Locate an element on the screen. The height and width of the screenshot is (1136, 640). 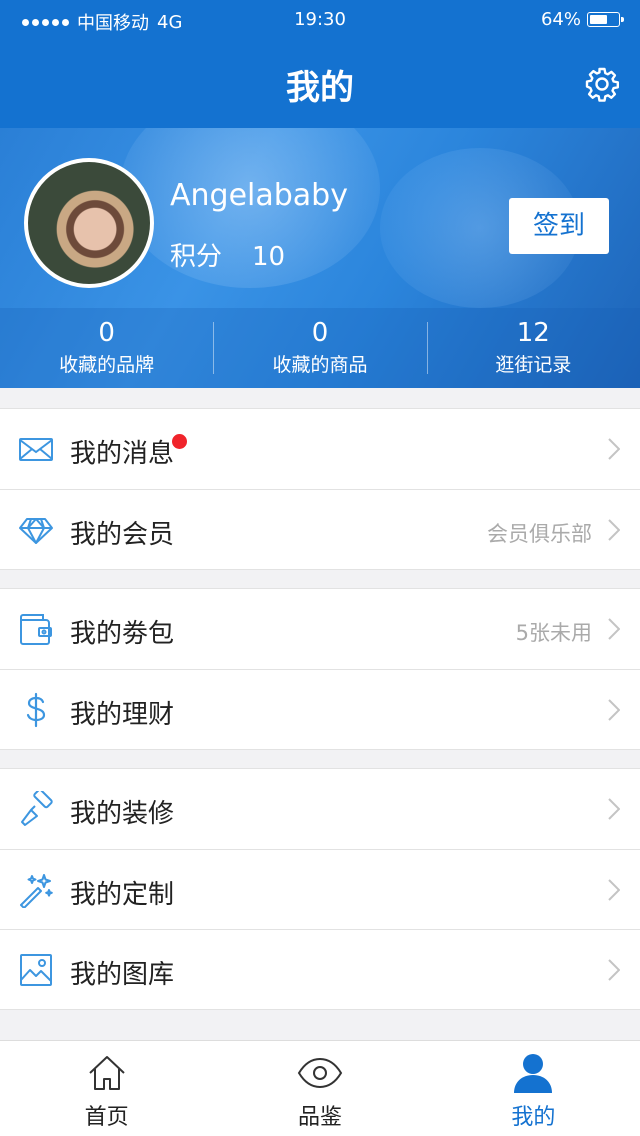
tab-home: 首页 is located at coordinates (106, 1088).